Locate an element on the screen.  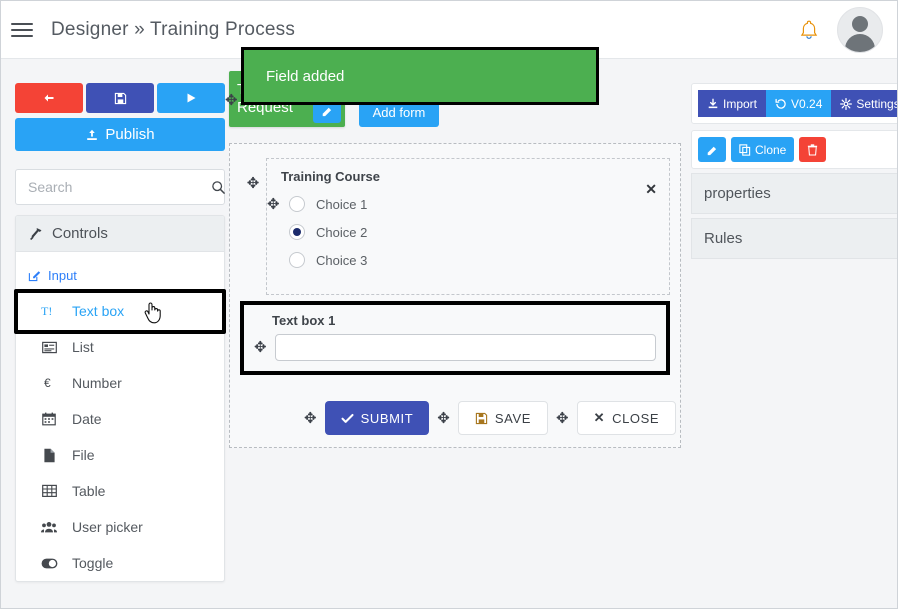
submit-label: SUBMIT is located at coordinates (387, 418).